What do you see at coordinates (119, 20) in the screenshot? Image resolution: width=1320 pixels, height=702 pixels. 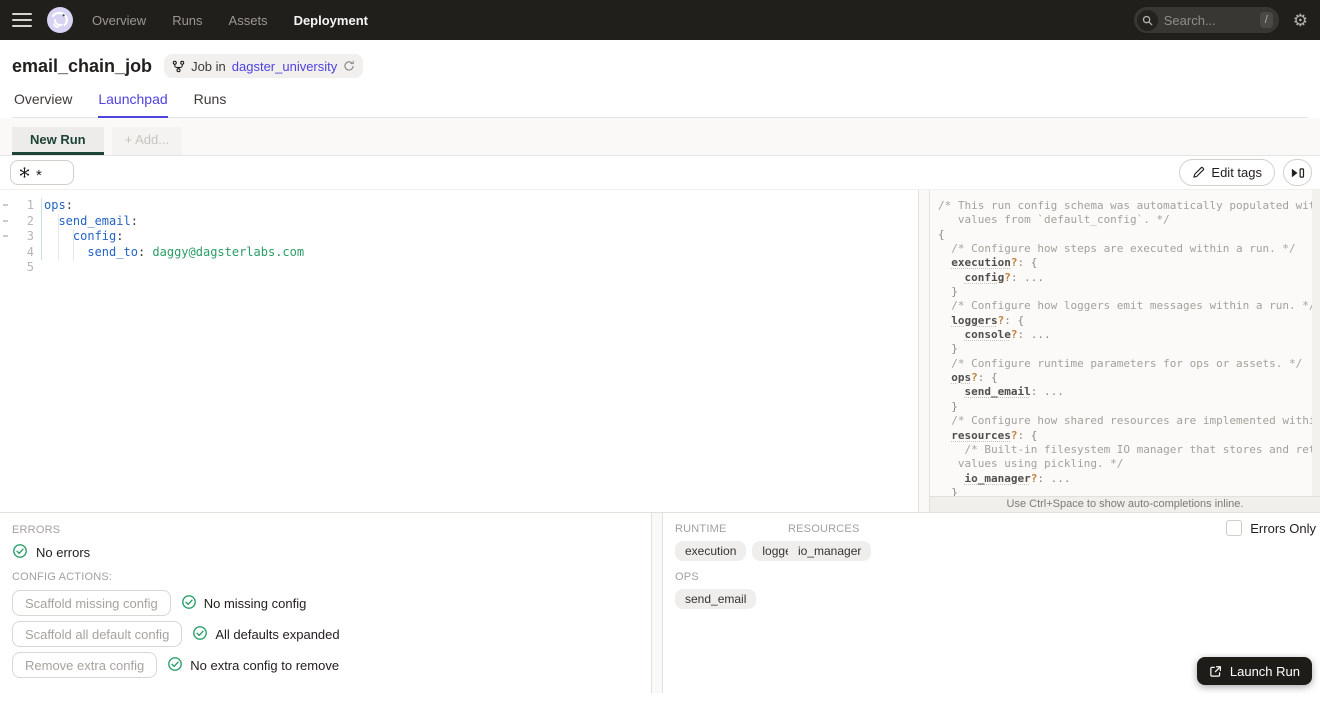 I see `nav-item-overview: Overview` at bounding box center [119, 20].